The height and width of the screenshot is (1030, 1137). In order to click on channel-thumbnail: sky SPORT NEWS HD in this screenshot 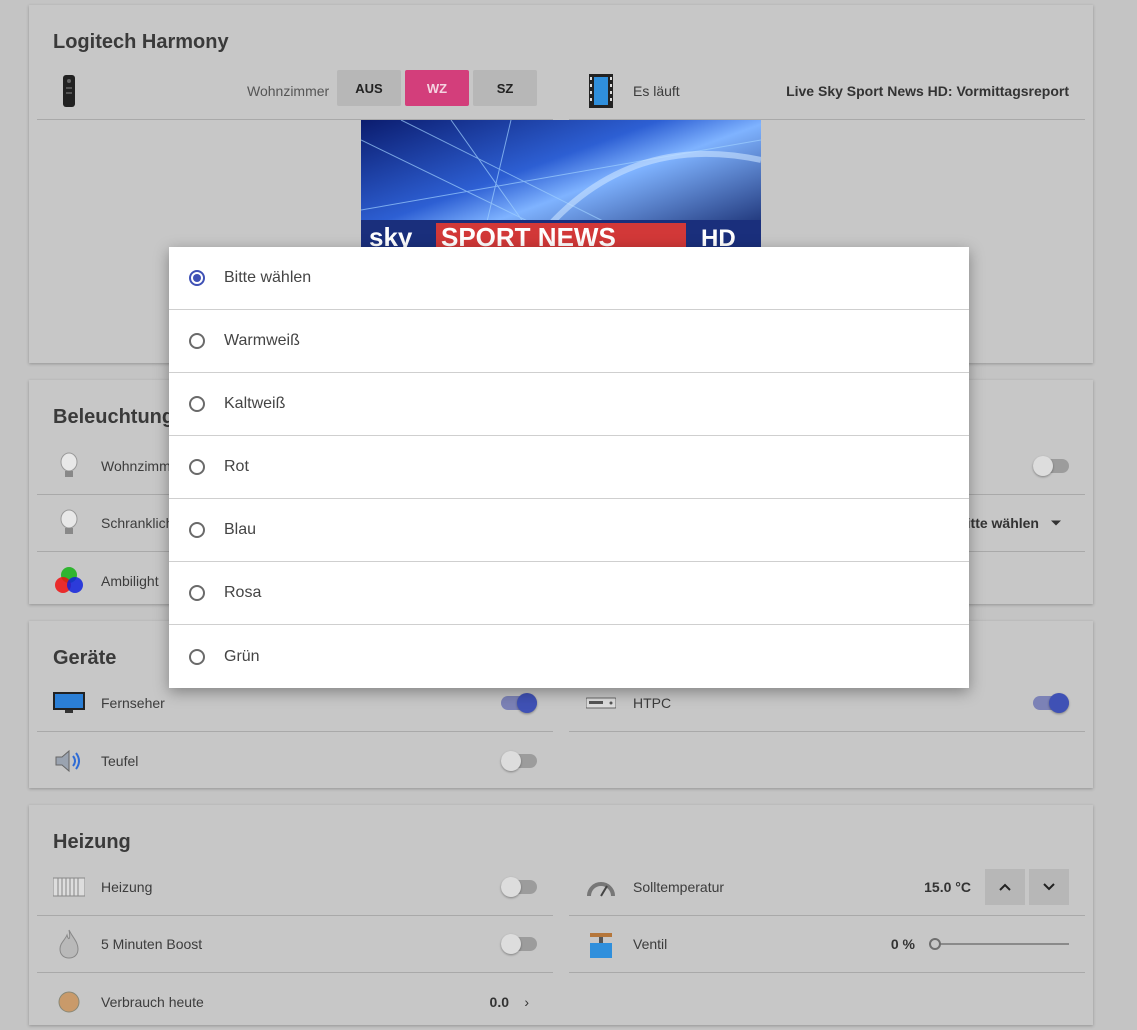, I will do `click(561, 183)`.